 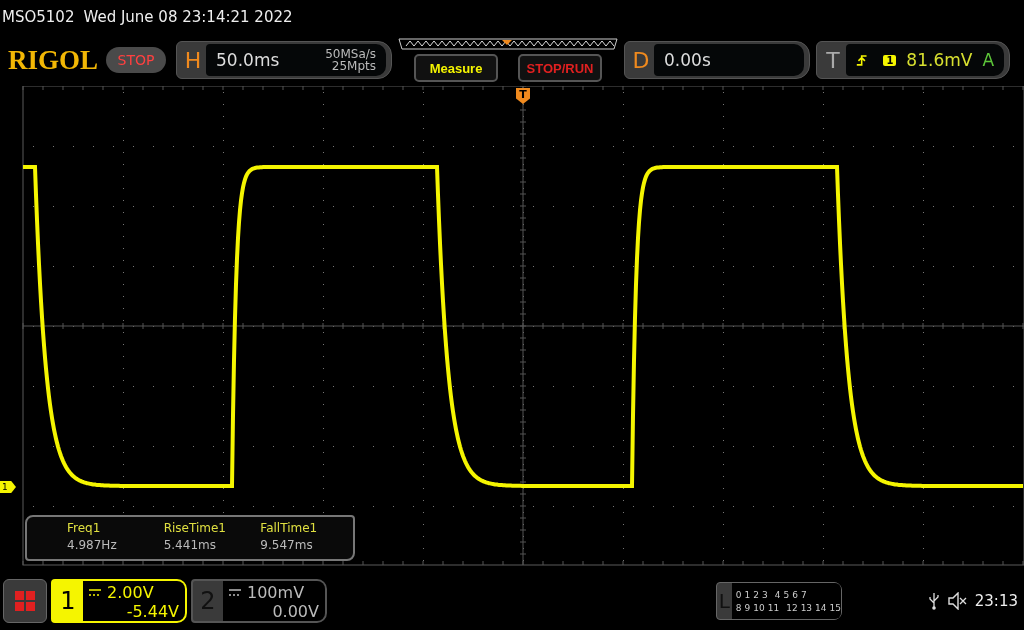 I want to click on measurement-name: Freq1, so click(x=84, y=528).